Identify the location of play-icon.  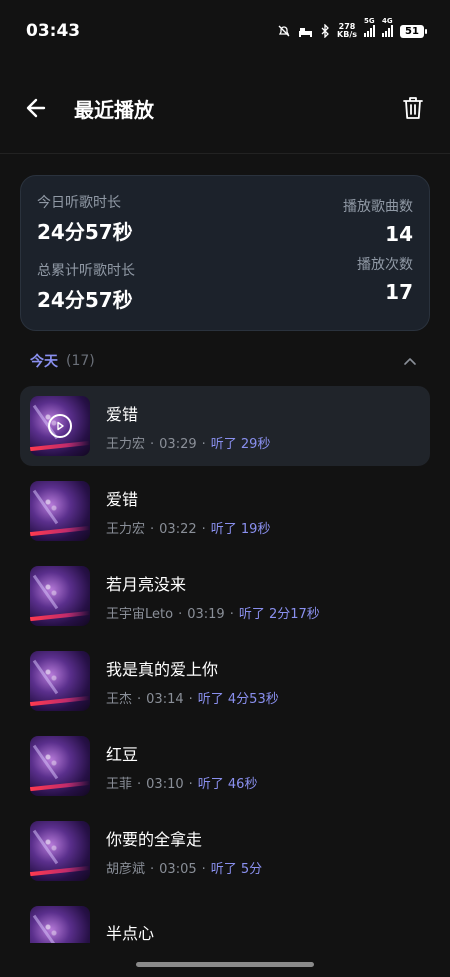
(60, 426).